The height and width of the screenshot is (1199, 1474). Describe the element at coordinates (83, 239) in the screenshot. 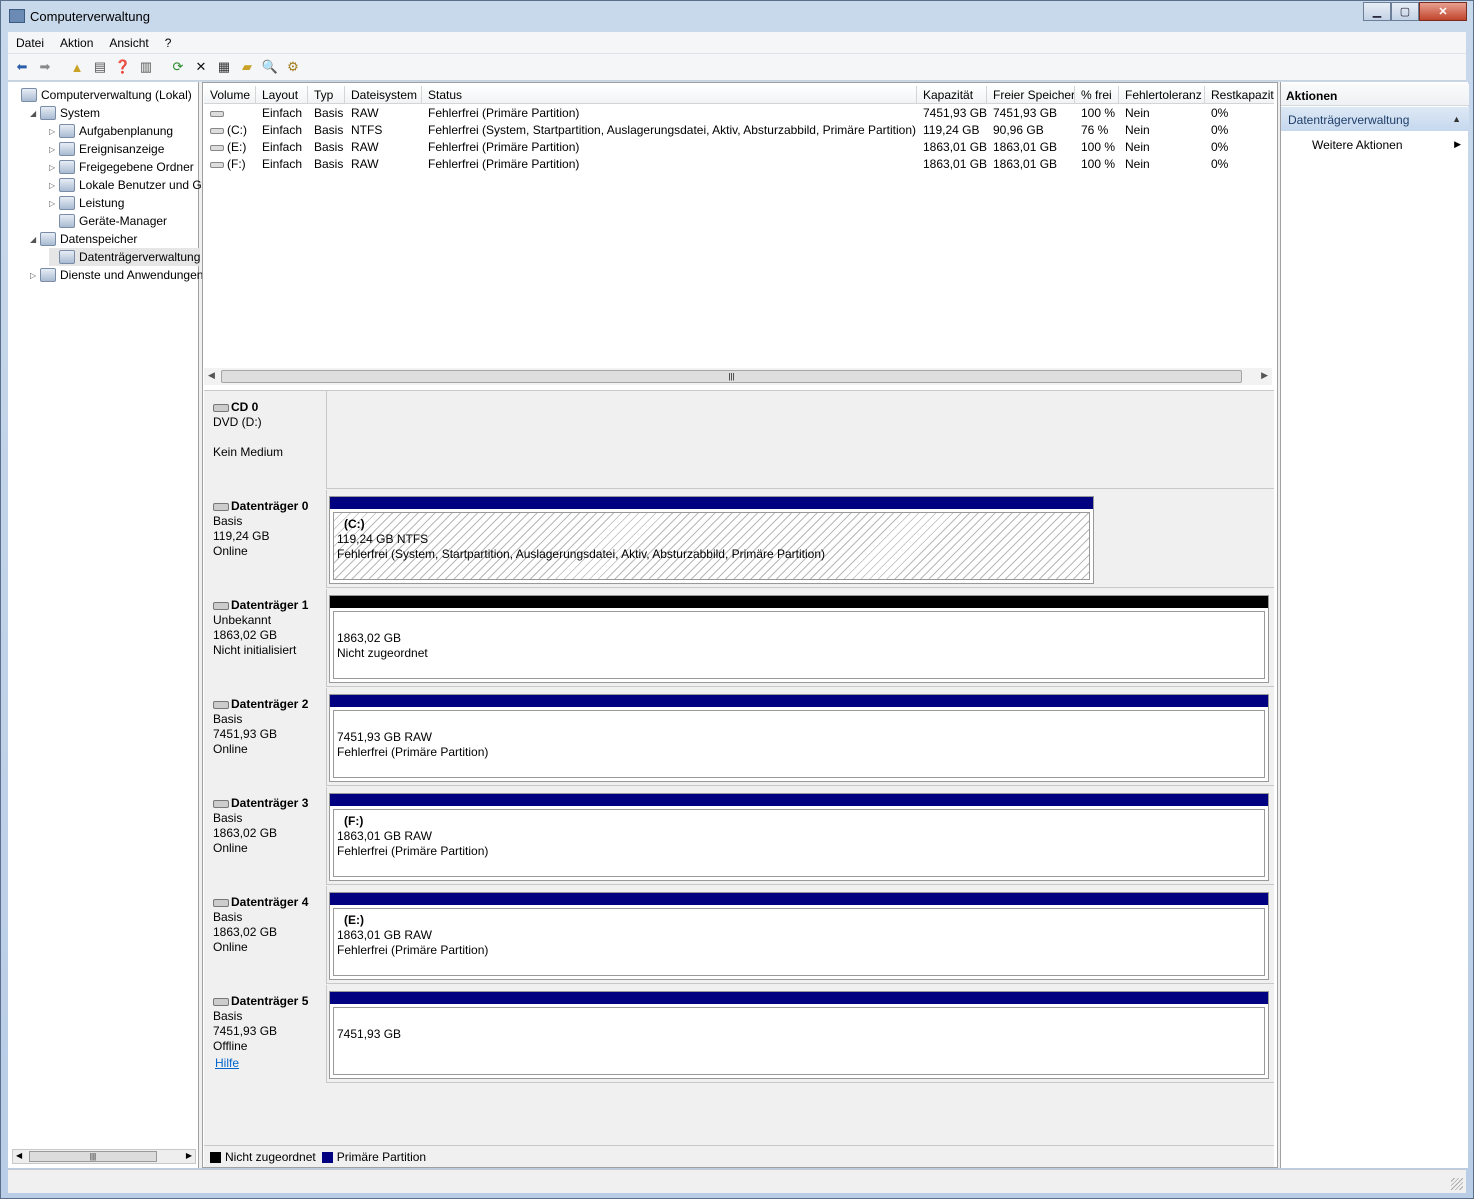

I see `tree-datenspeicher: ◢ Datenspeicher` at that location.